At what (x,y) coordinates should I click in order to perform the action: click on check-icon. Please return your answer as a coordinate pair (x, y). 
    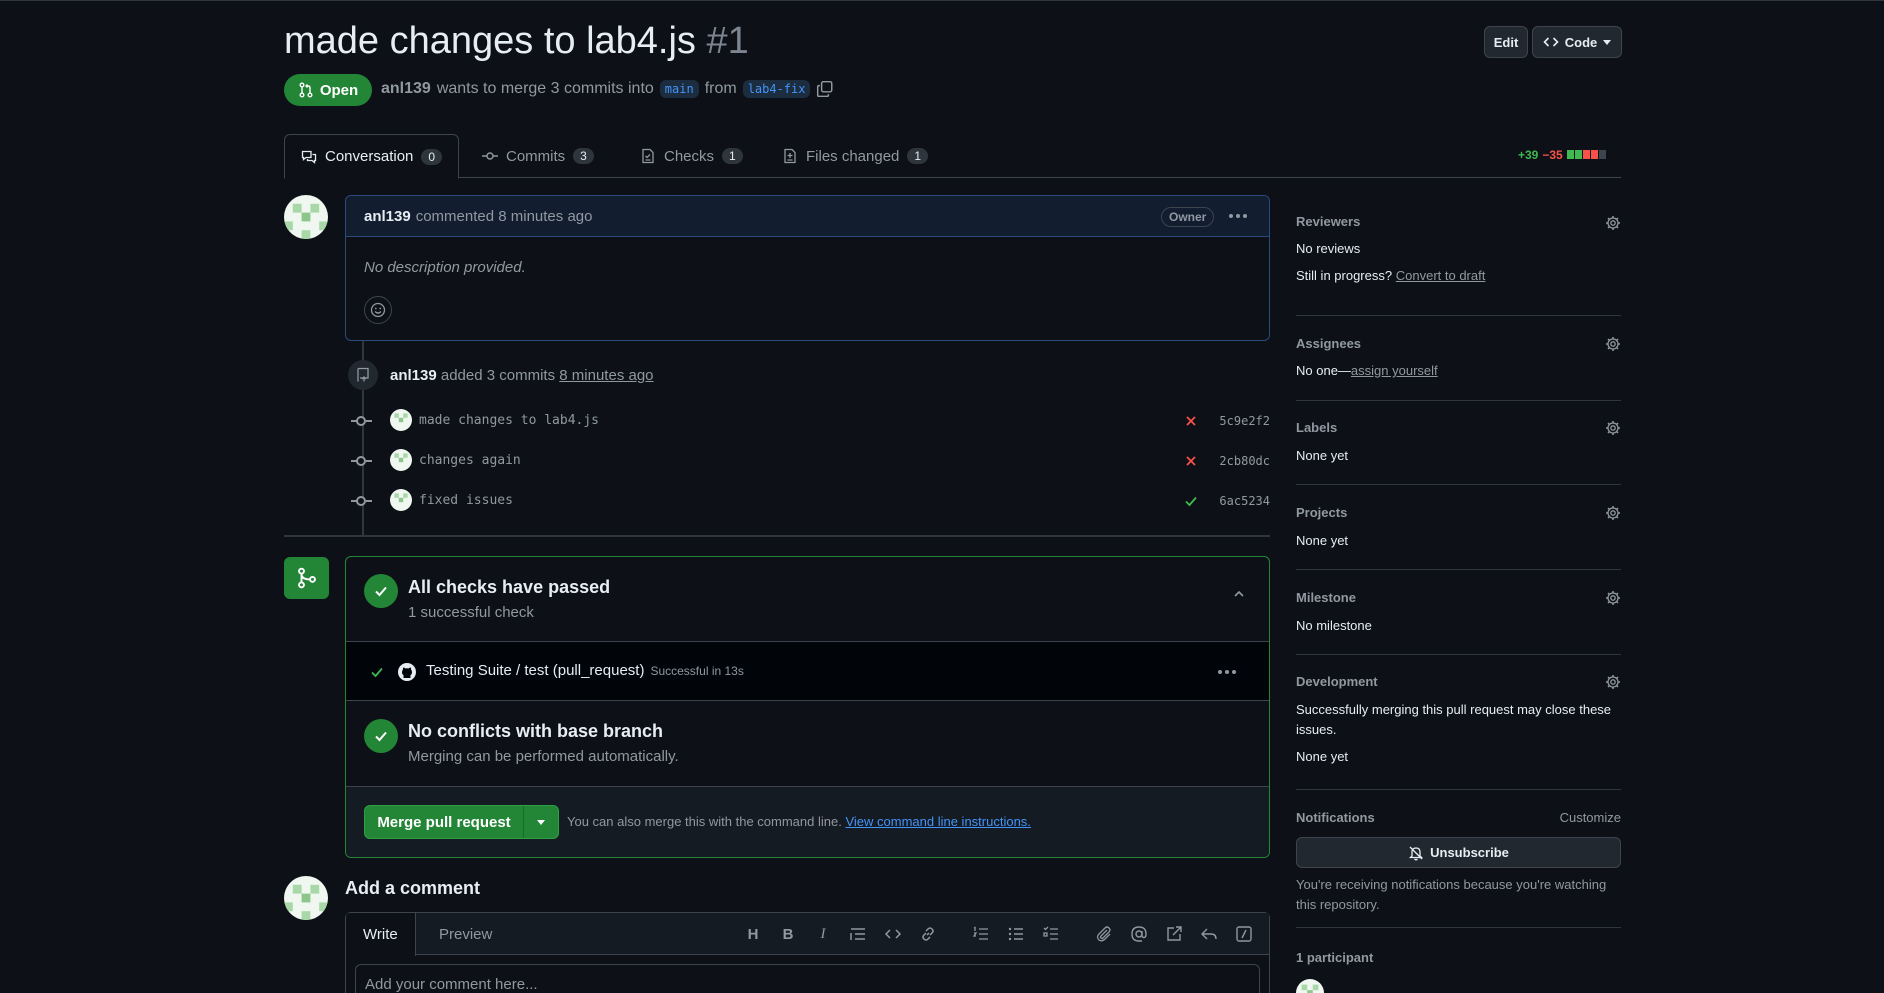
    Looking at the image, I should click on (1191, 501).